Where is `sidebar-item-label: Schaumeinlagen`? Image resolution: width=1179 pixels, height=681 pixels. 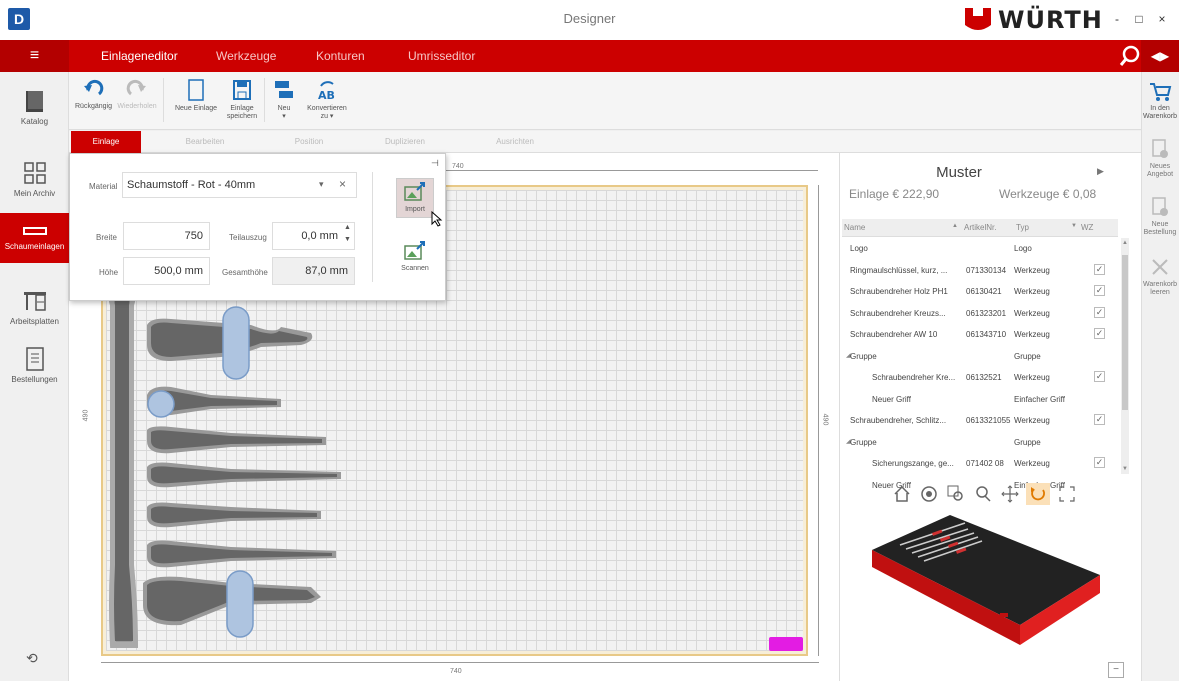 sidebar-item-label: Schaumeinlagen is located at coordinates (34, 246).